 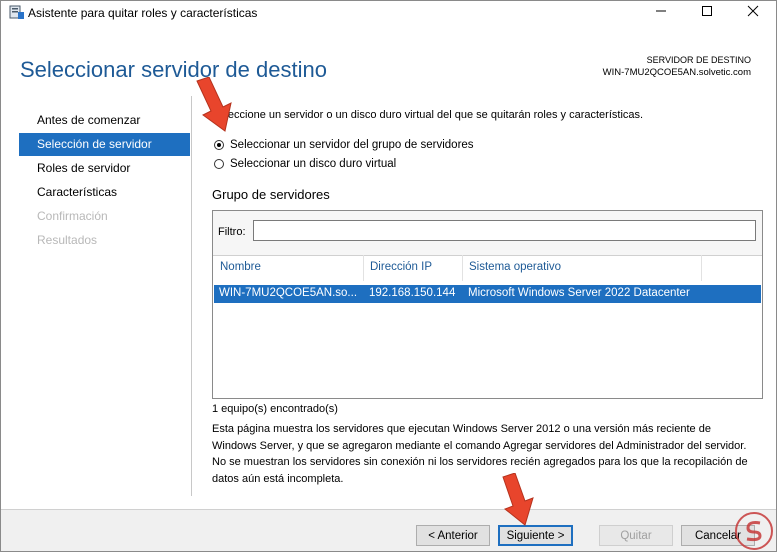 I want to click on filter-input, so click(x=504, y=230).